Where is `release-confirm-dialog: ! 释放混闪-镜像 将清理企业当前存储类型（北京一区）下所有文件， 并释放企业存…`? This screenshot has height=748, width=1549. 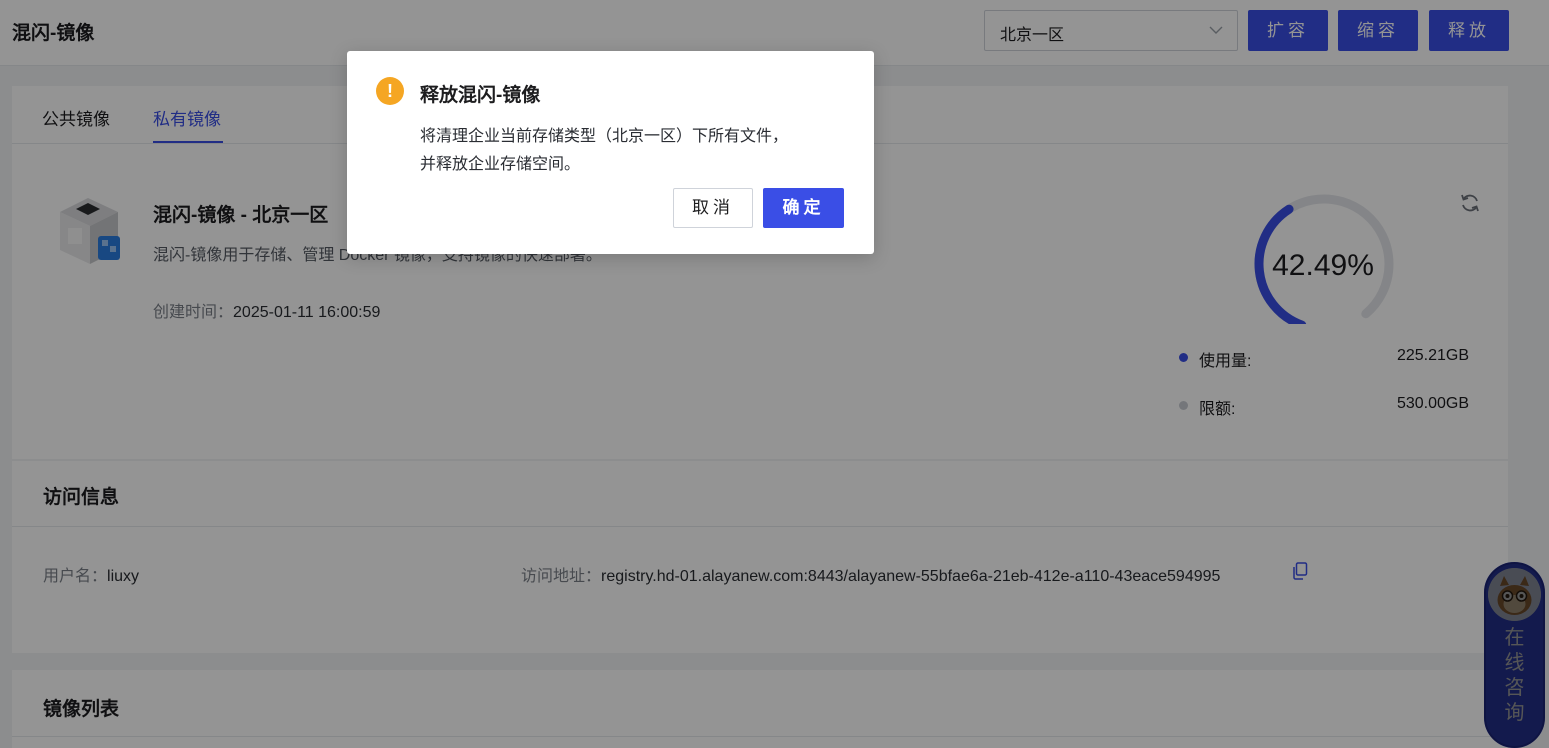 release-confirm-dialog: ! 释放混闪-镜像 将清理企业当前存储类型（北京一区）下所有文件， 并释放企业存… is located at coordinates (610, 152).